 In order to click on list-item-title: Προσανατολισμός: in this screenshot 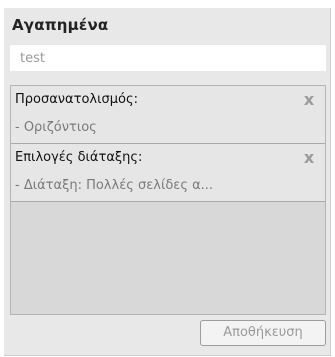, I will do `click(76, 99)`.